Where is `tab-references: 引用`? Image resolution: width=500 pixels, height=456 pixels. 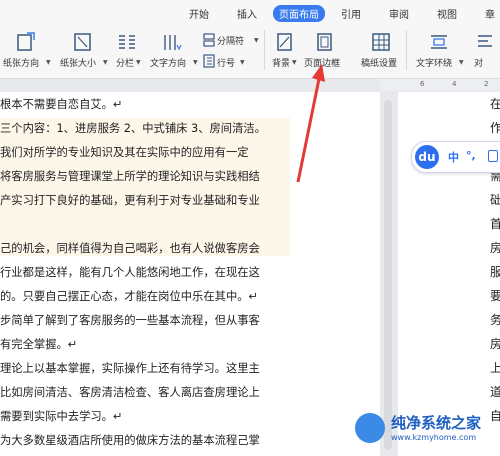 tab-references: 引用 is located at coordinates (351, 13).